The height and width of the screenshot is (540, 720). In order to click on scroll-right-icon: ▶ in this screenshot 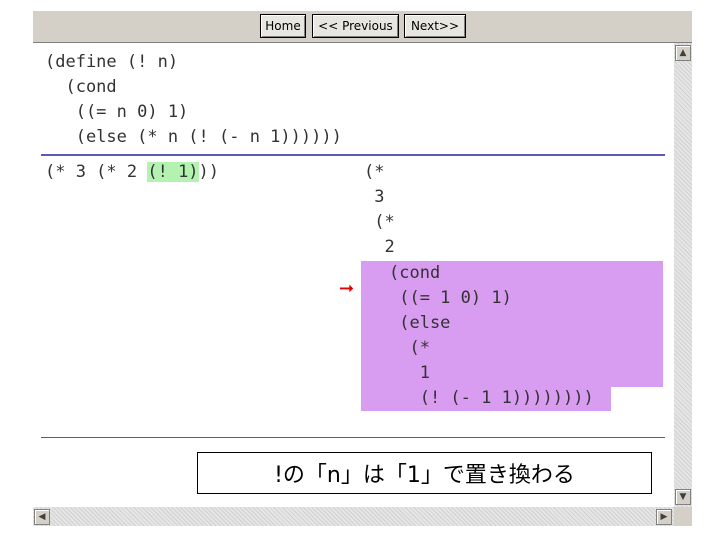, I will do `click(664, 517)`.